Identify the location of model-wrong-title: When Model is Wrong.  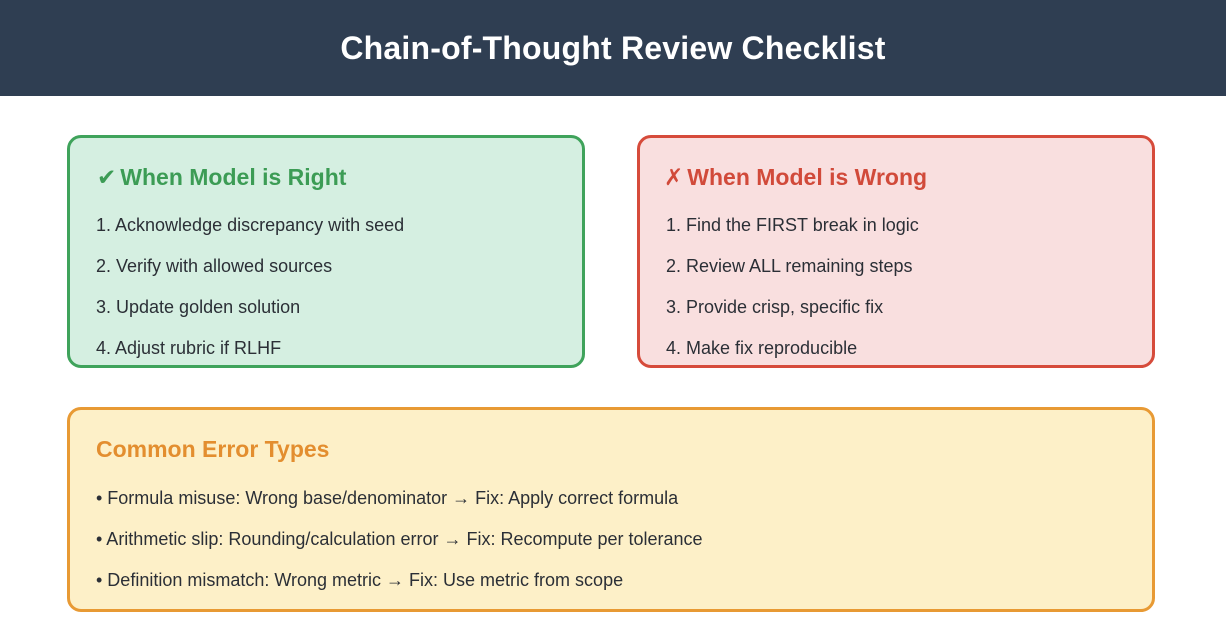
(807, 177).